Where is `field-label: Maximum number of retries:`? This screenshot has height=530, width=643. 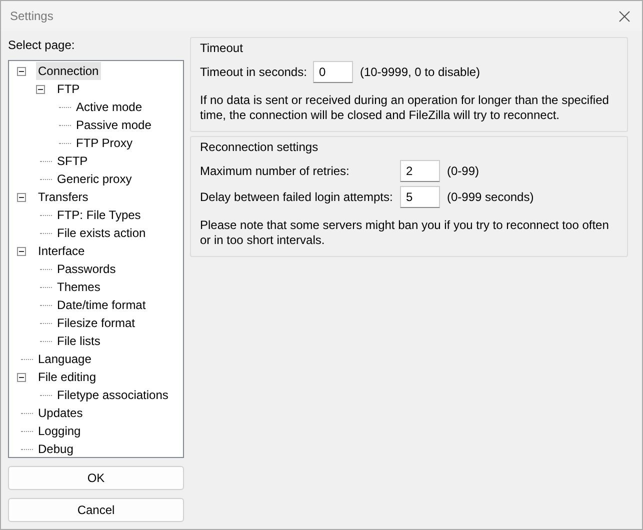
field-label: Maximum number of retries: is located at coordinates (275, 171).